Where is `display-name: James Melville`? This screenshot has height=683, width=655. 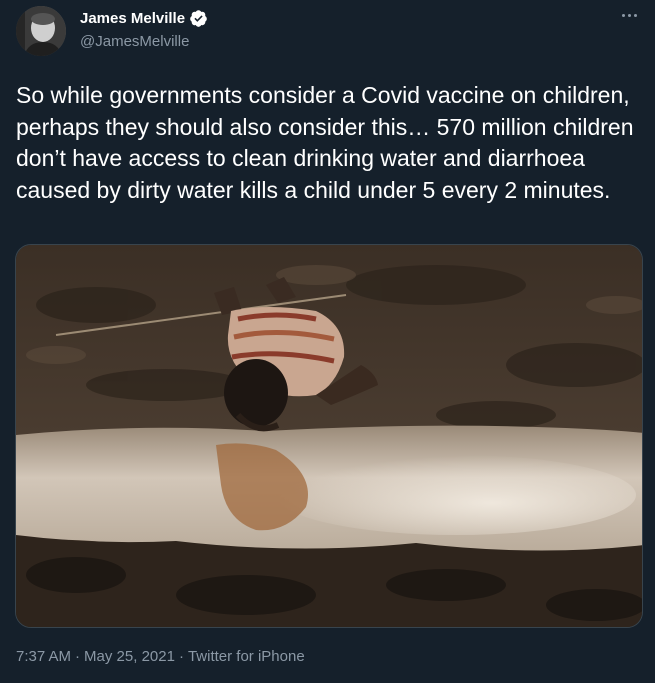
display-name: James Melville is located at coordinates (132, 18).